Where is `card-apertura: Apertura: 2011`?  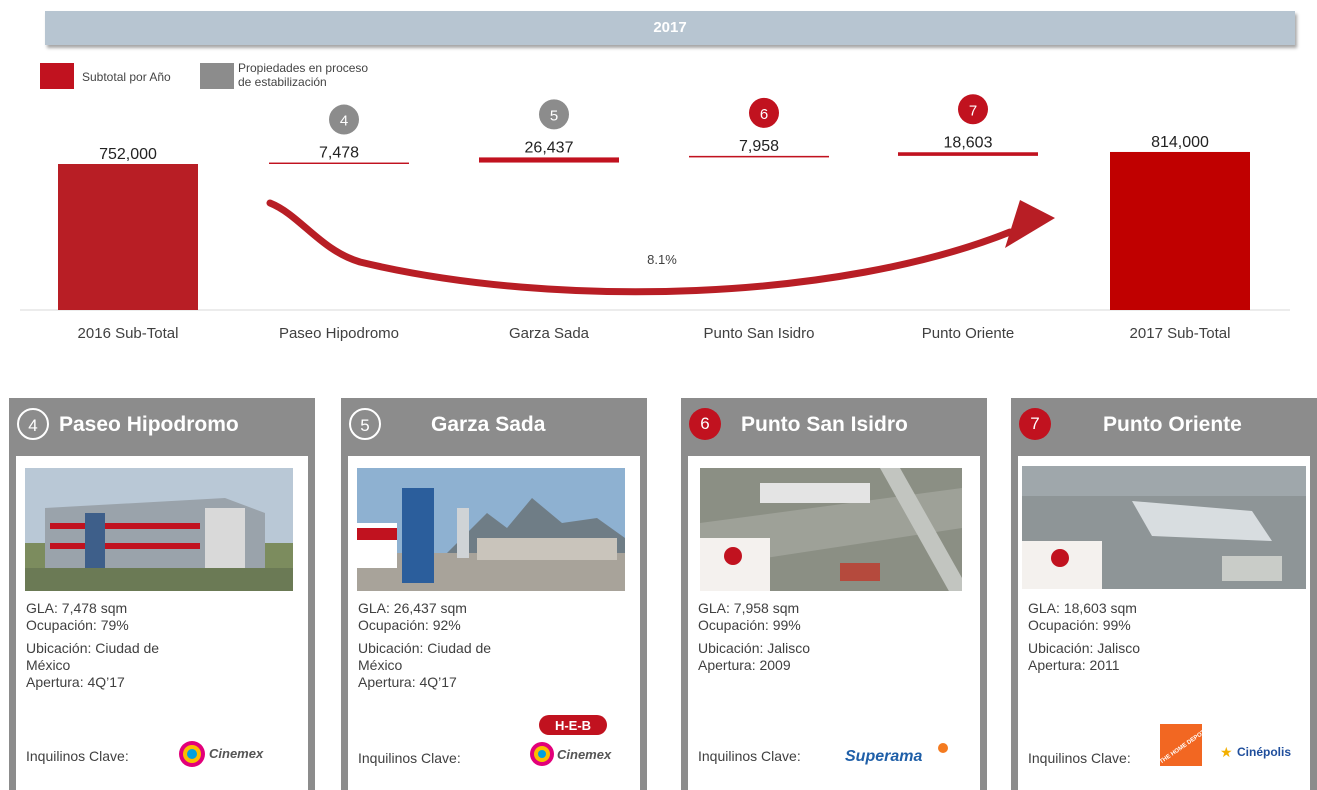 card-apertura: Apertura: 2011 is located at coordinates (1074, 665).